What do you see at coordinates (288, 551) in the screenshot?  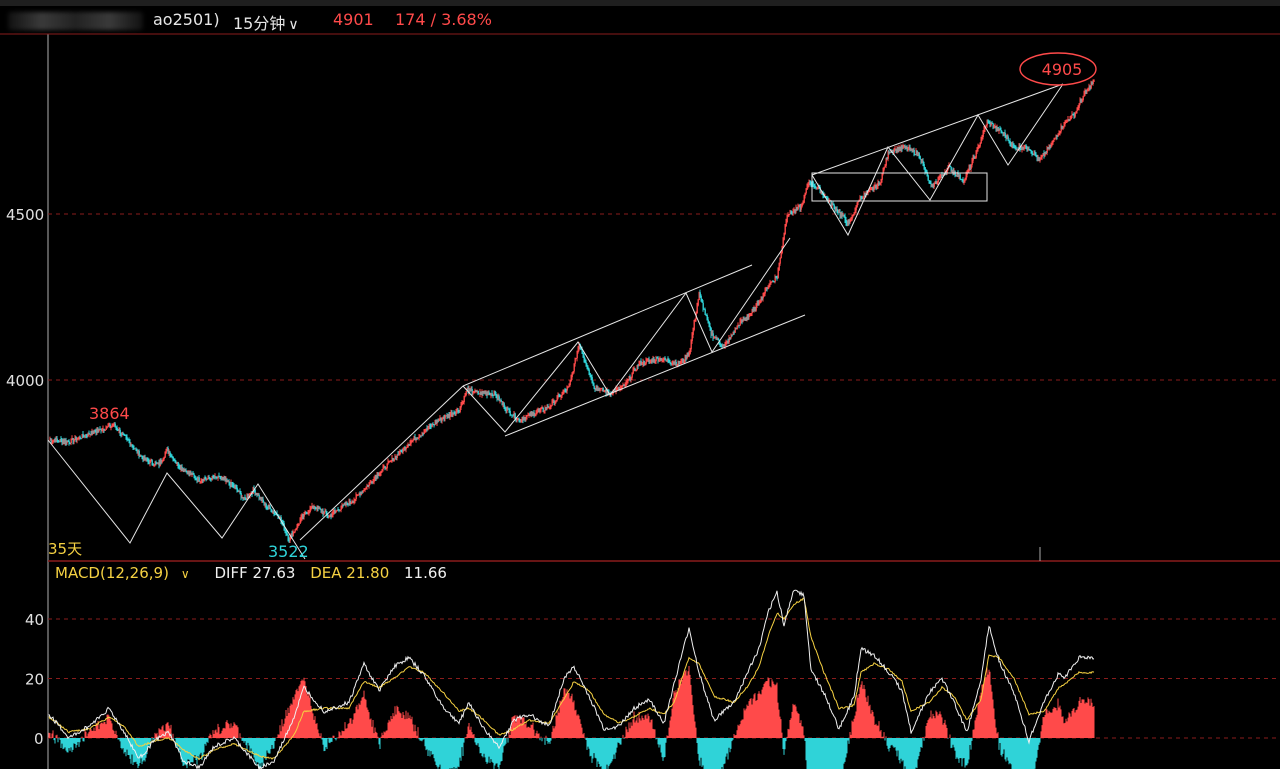 I see `price-annotation-3522: 3522` at bounding box center [288, 551].